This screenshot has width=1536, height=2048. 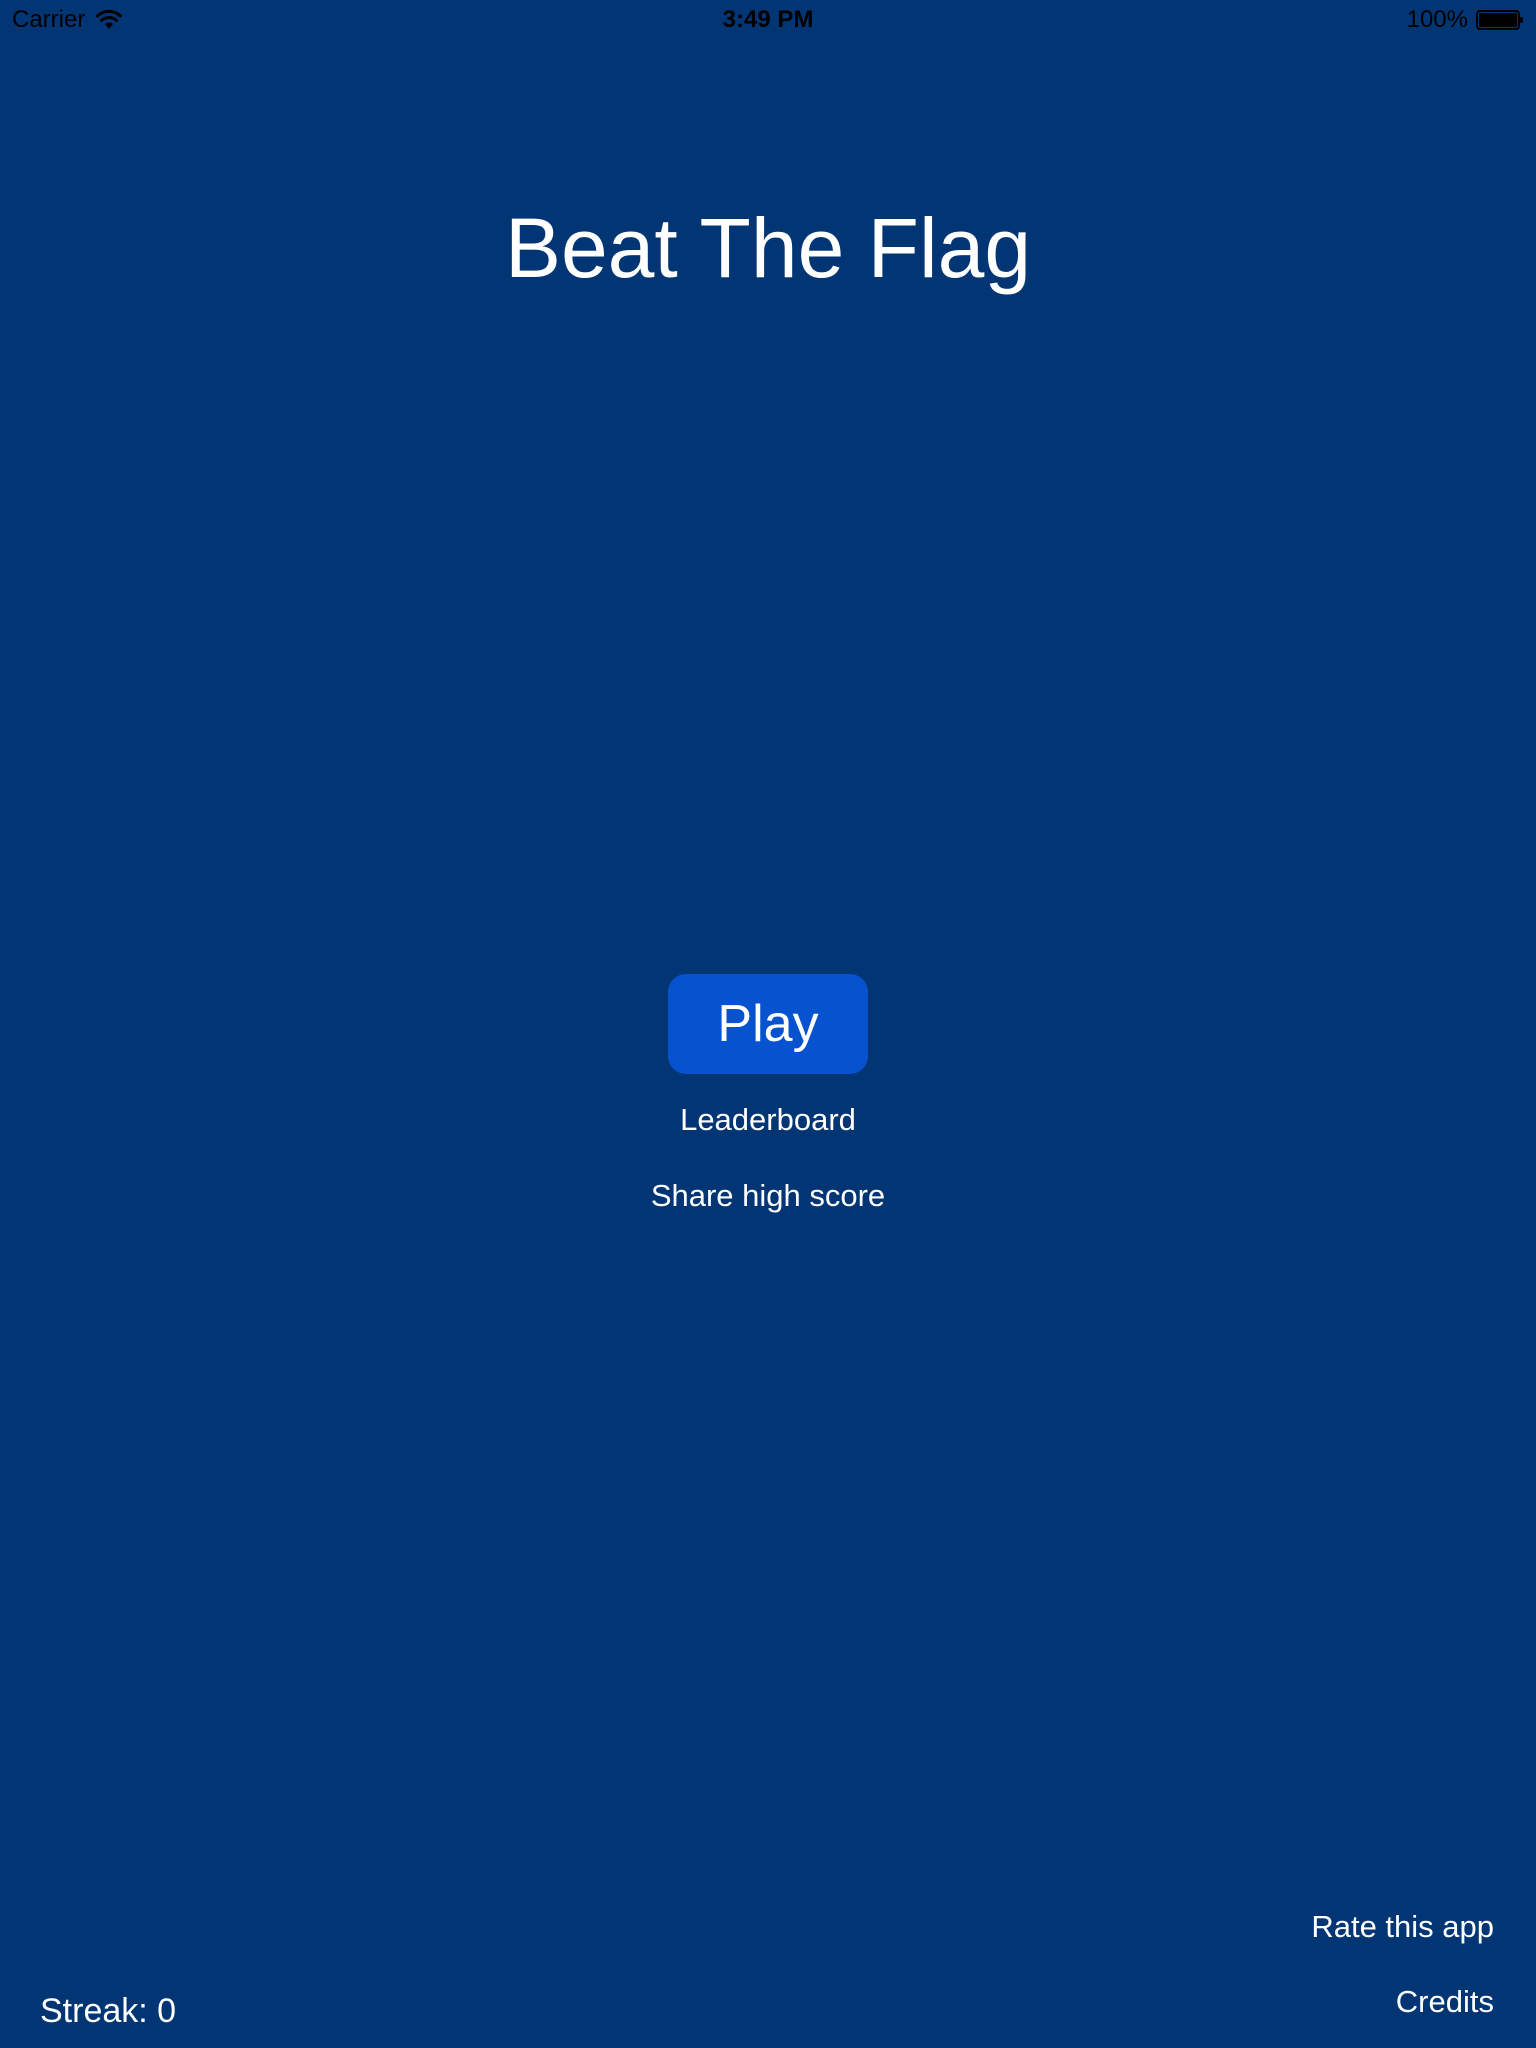 What do you see at coordinates (1445, 2002) in the screenshot?
I see `credits-button: Credits` at bounding box center [1445, 2002].